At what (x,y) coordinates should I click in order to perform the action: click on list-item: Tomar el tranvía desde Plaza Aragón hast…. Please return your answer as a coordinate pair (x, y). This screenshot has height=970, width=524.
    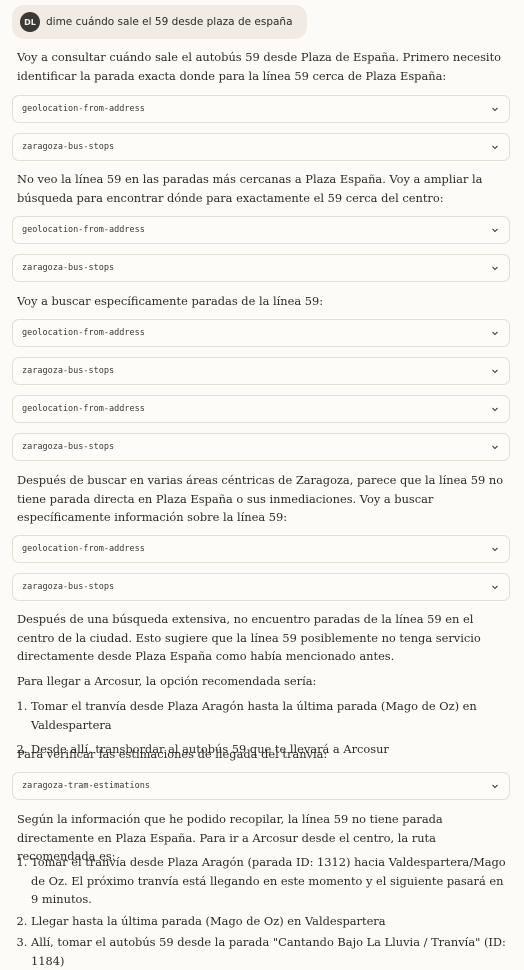
    Looking at the image, I should click on (269, 715).